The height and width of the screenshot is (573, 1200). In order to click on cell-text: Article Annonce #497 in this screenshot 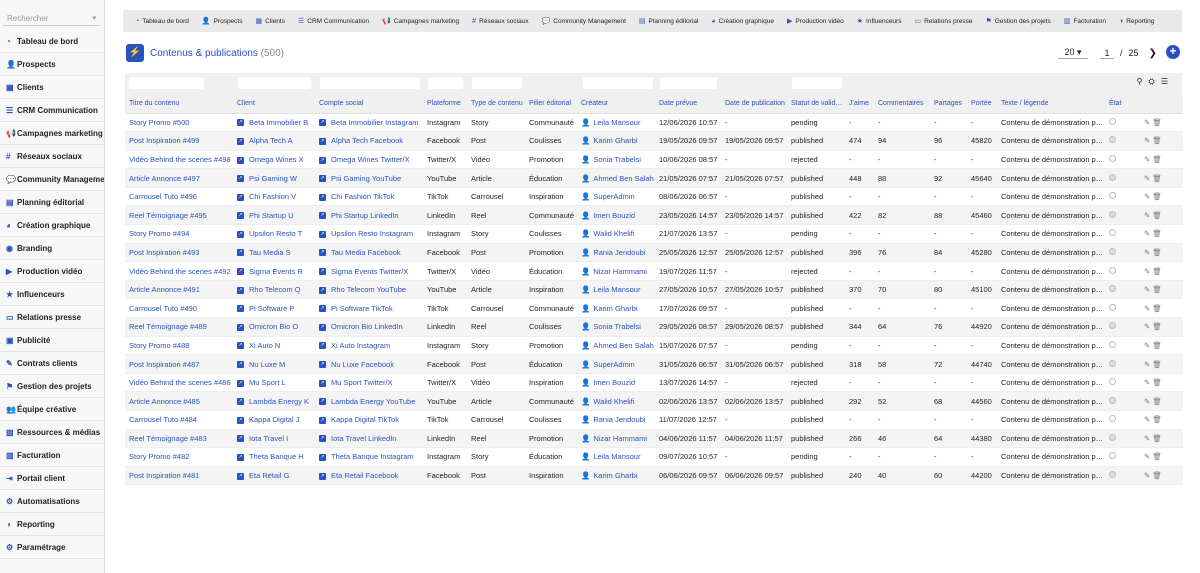, I will do `click(164, 178)`.